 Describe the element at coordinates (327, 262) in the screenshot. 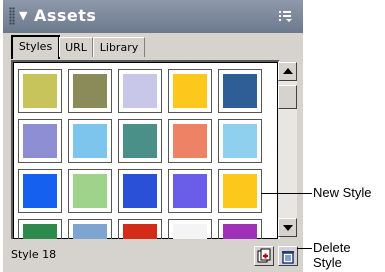

I see `delete-style-callout-line2: Style` at that location.